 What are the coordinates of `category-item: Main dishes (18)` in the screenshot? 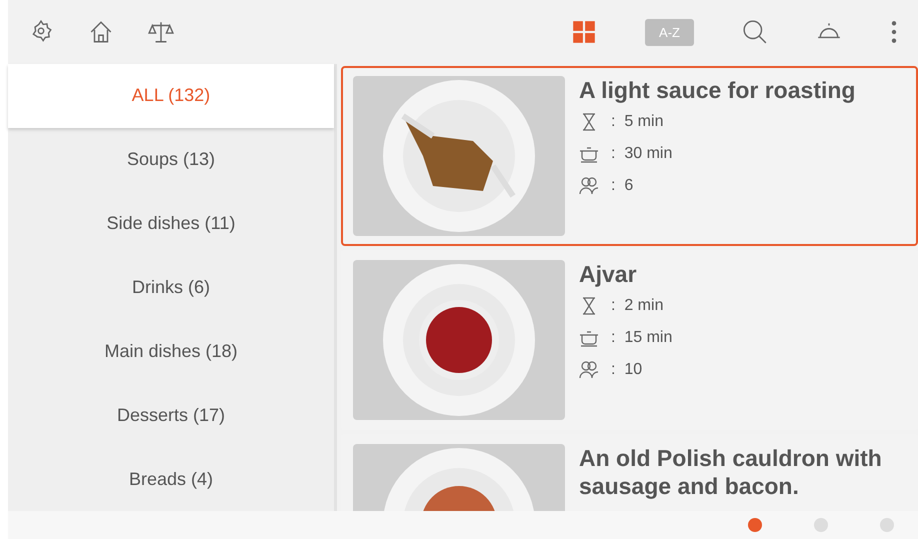 It's located at (171, 351).